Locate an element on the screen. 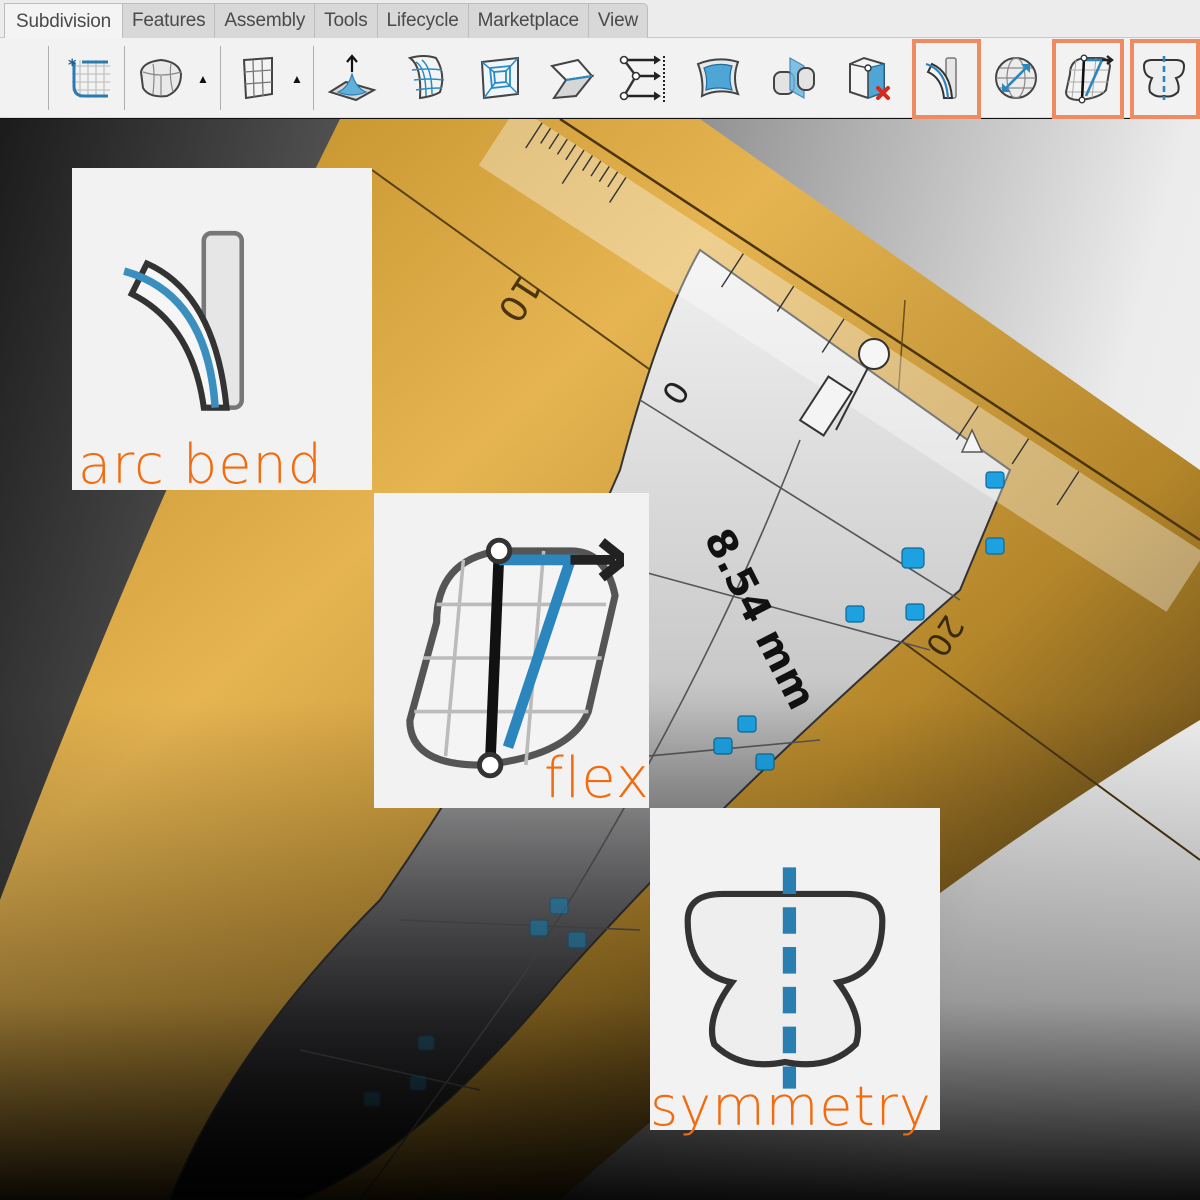 Image resolution: width=1200 pixels, height=1200 pixels. primitive-dropdown-caret: ▲ is located at coordinates (203, 79).